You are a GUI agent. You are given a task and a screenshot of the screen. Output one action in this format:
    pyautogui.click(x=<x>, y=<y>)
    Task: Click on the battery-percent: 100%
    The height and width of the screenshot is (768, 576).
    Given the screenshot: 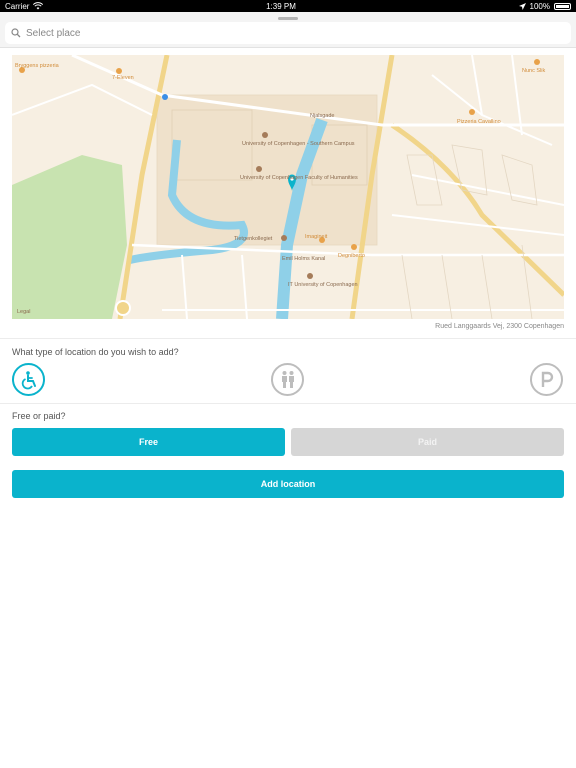 What is the action you would take?
    pyautogui.click(x=539, y=6)
    